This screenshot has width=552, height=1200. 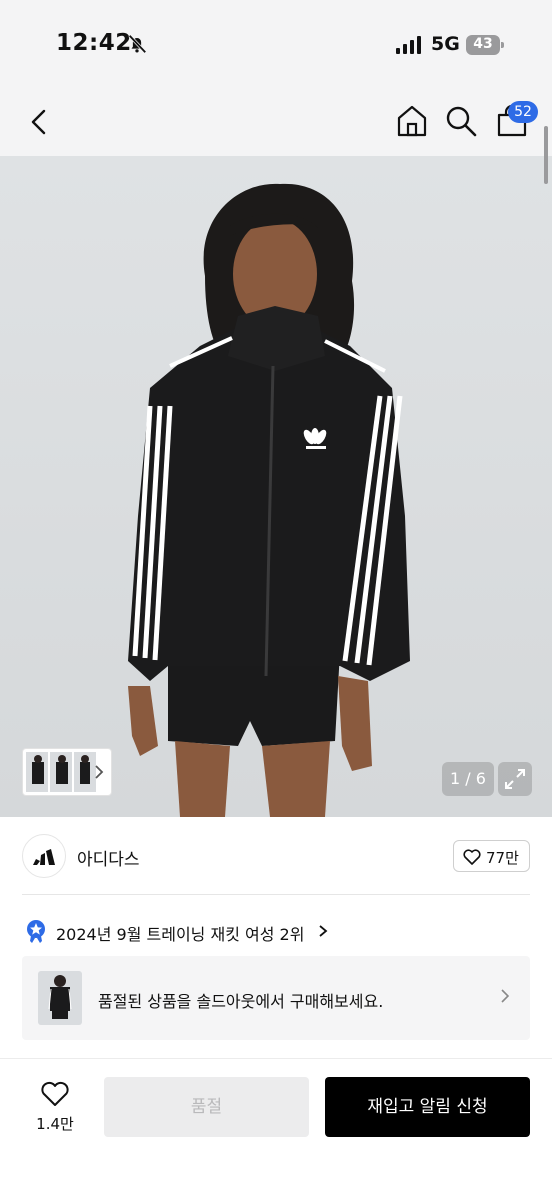 What do you see at coordinates (241, 1001) in the screenshot?
I see `banner-text: 품절된 상품을 솔드아웃에서 구매해보세요.` at bounding box center [241, 1001].